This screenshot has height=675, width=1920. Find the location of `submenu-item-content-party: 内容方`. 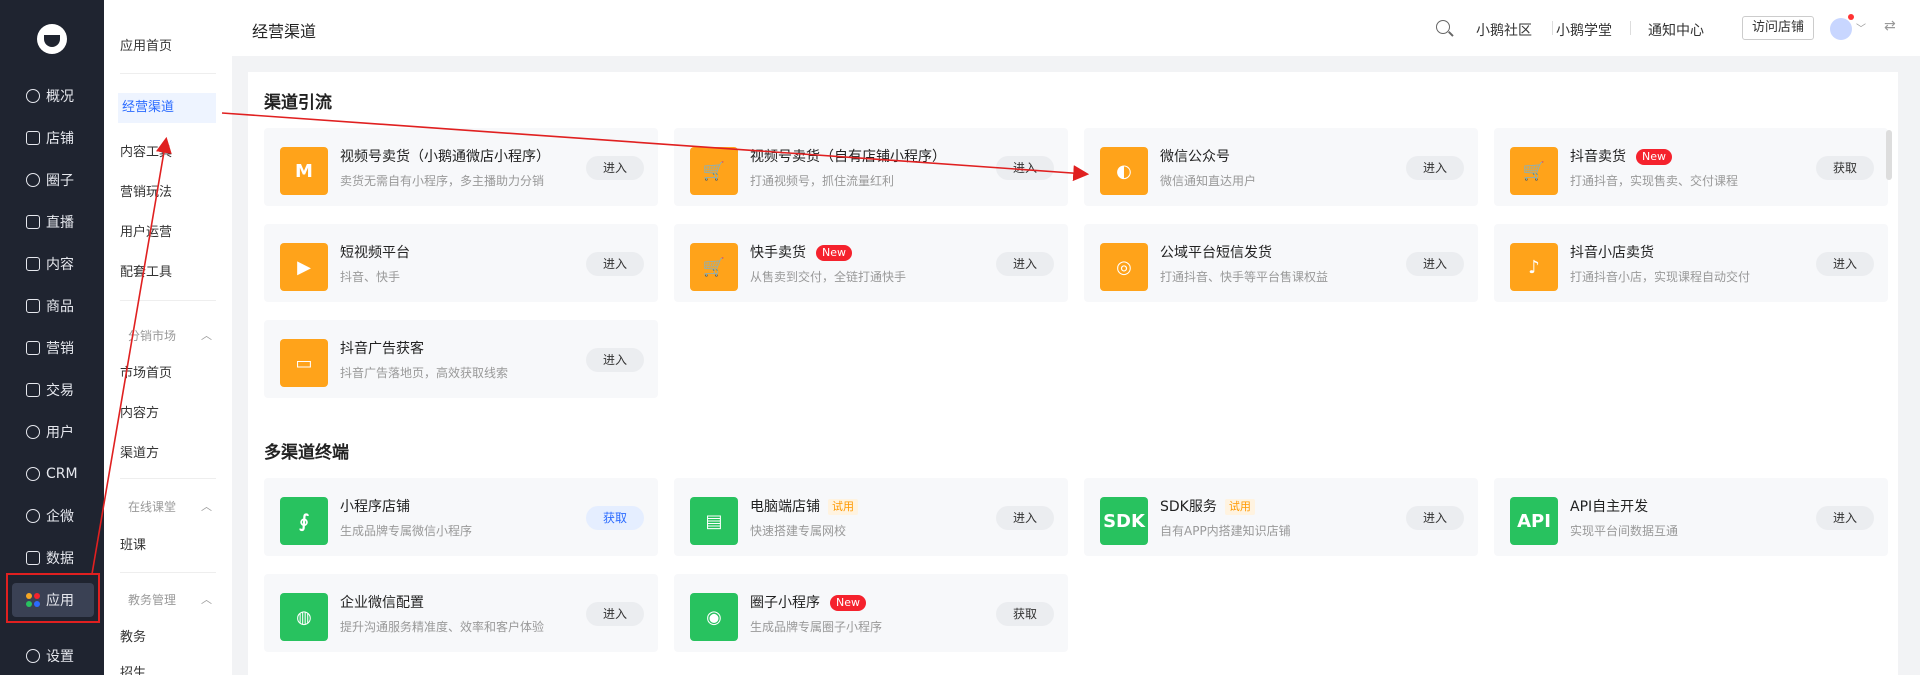

submenu-item-content-party: 内容方 is located at coordinates (139, 411).